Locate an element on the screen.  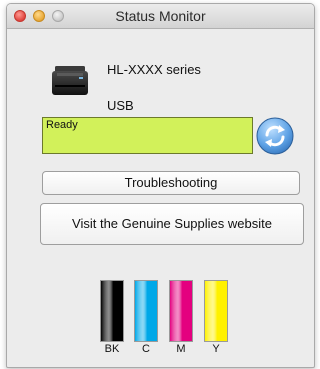
title-bar: Status Monitor is located at coordinates (160, 16).